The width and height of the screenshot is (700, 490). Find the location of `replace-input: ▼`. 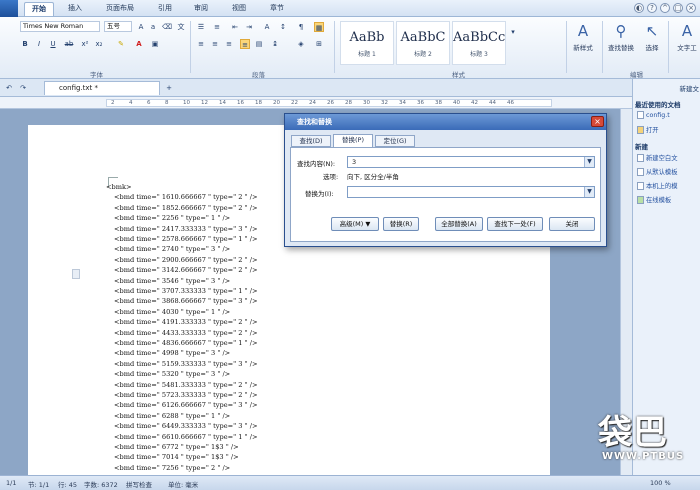

replace-input: ▼ is located at coordinates (471, 192).